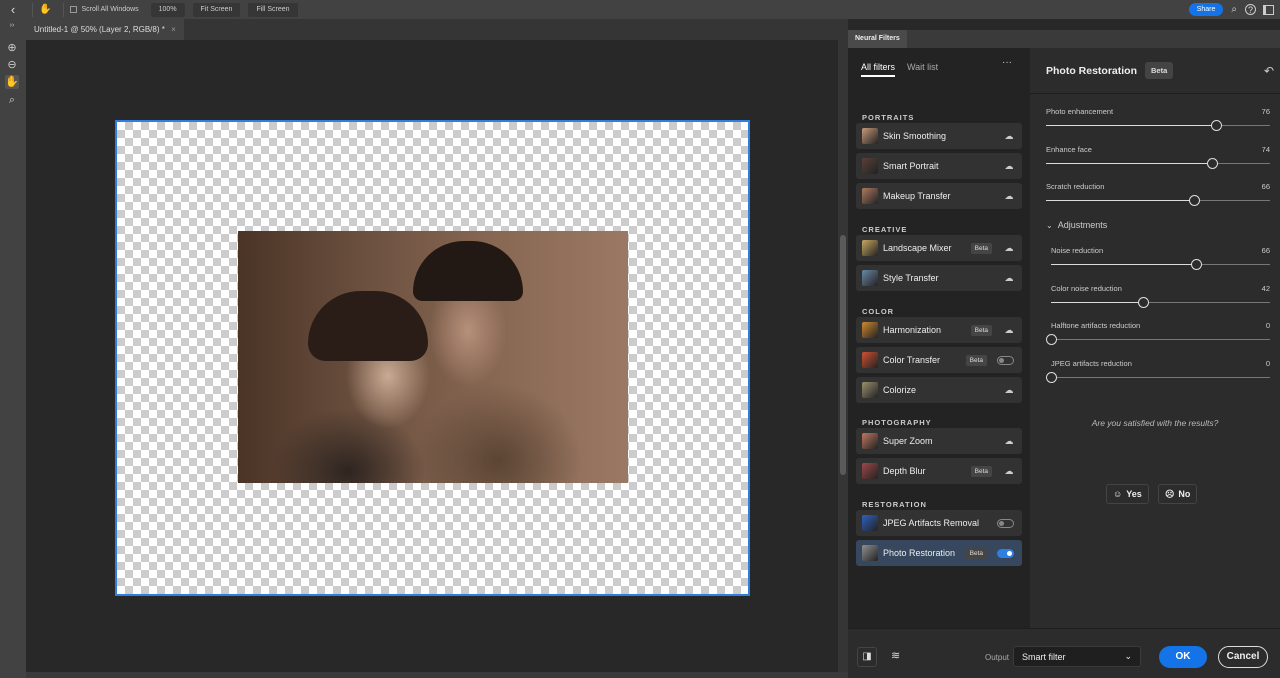 The image size is (1280, 678). I want to click on scrollbar-thumb, so click(843, 355).